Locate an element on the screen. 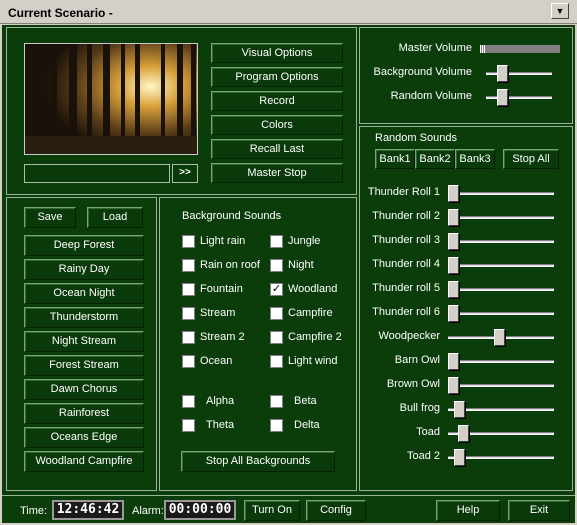  exit-button: Exit is located at coordinates (539, 510).